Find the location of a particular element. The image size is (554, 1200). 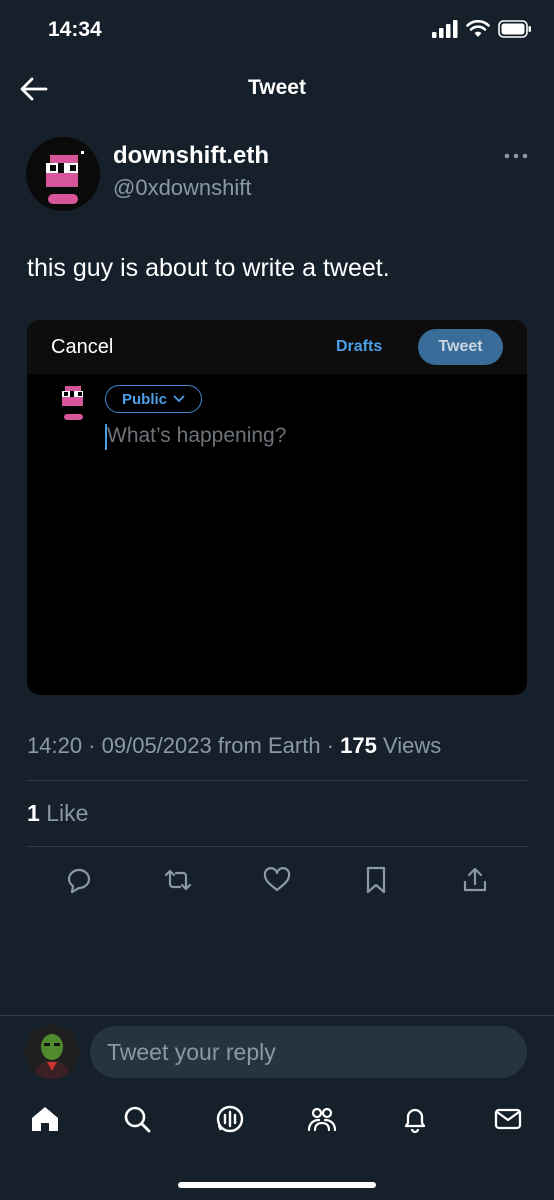

likes-label: Like is located at coordinates (67, 813).